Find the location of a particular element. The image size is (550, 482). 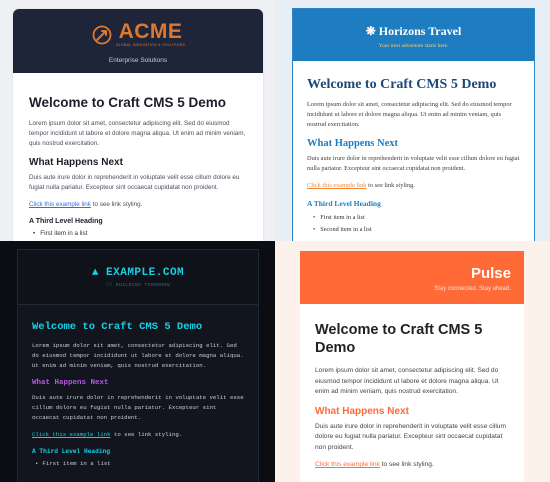

pulse-tagline: Stay connected. Stay ahead. is located at coordinates (472, 289).